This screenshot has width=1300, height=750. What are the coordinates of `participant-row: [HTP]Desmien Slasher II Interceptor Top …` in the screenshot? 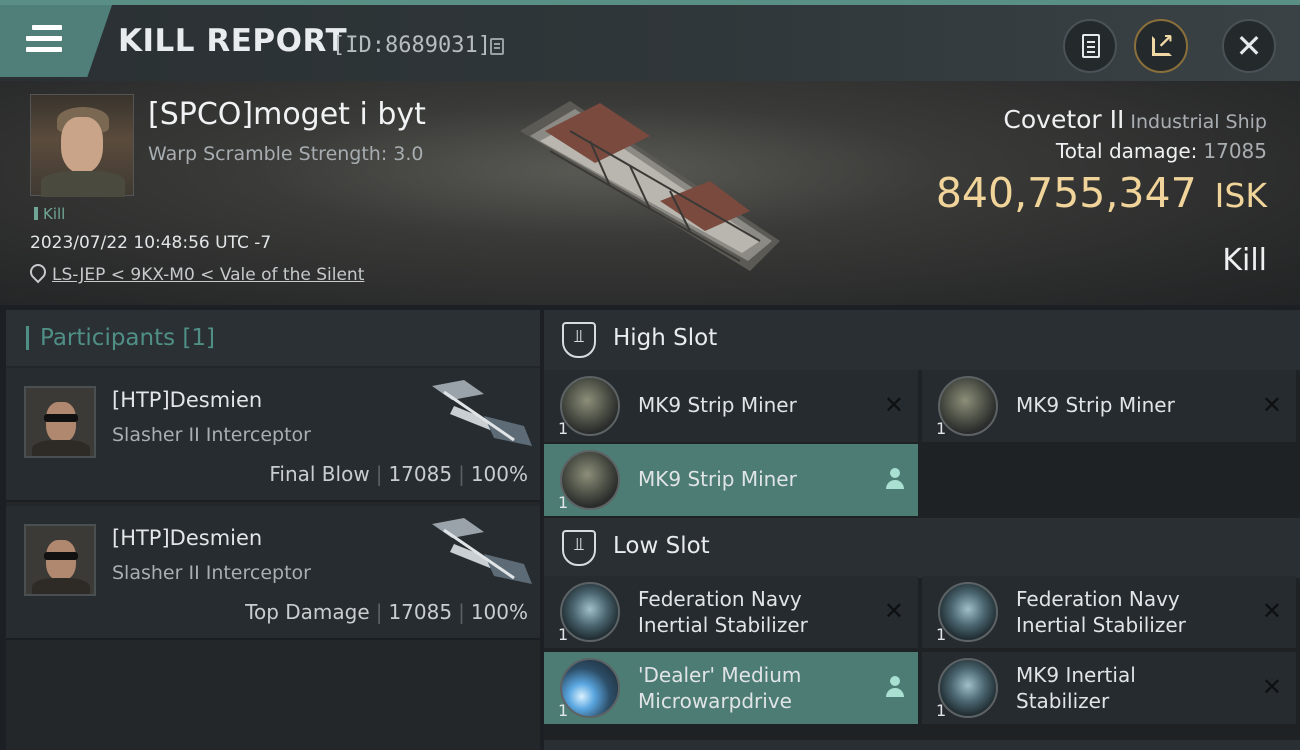 It's located at (273, 573).